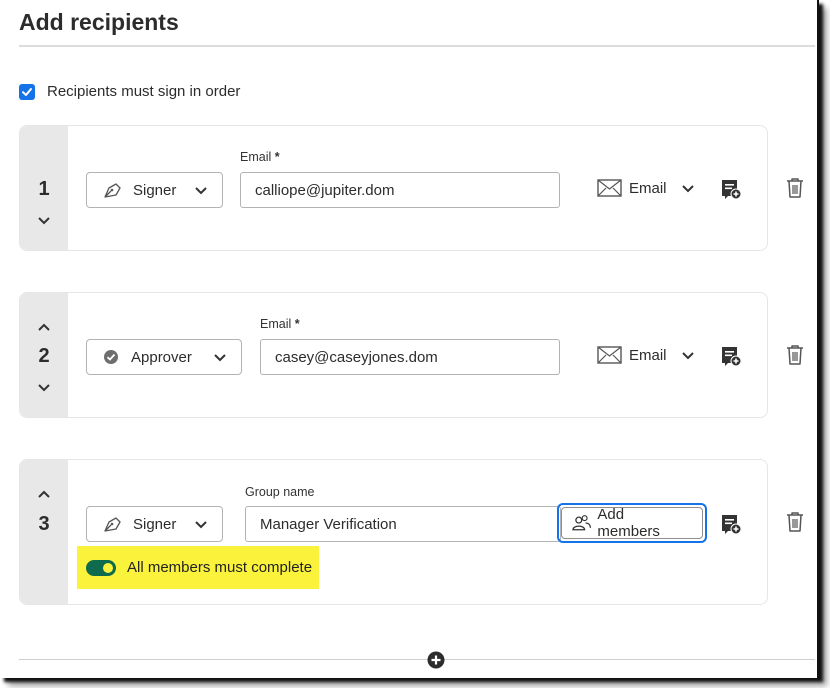 This screenshot has width=830, height=688. Describe the element at coordinates (44, 524) in the screenshot. I see `recipient-number: 3` at that location.